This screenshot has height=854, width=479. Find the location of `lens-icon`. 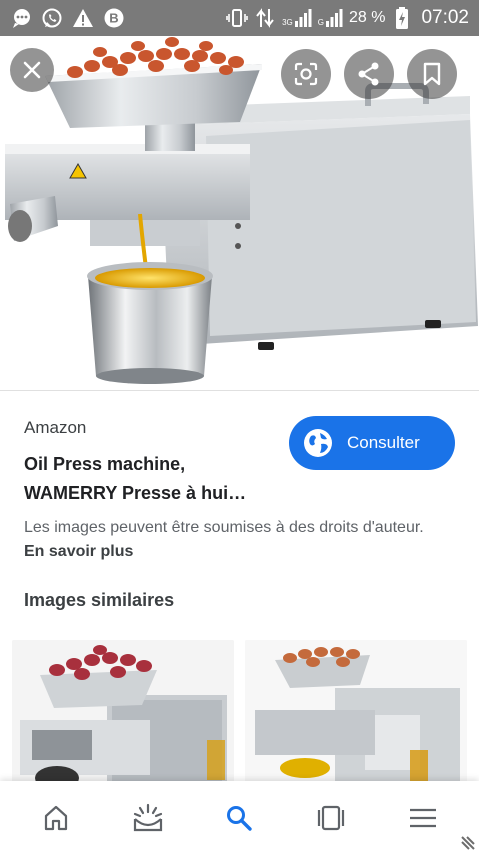

lens-icon is located at coordinates (306, 74).